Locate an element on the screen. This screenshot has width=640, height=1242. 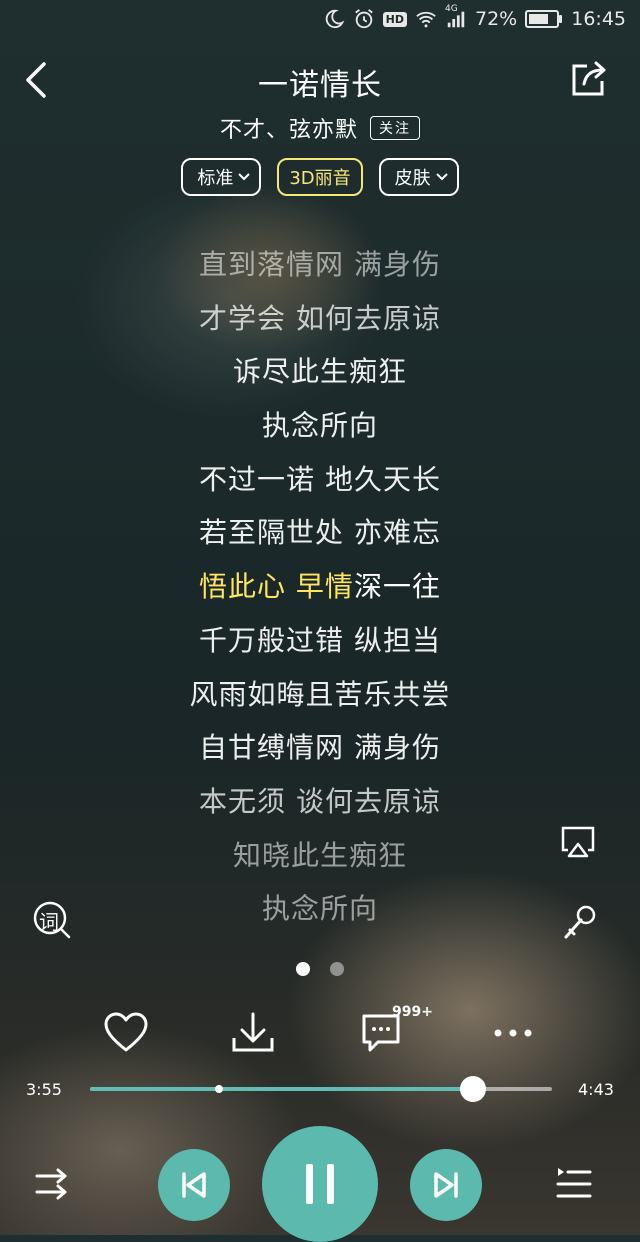
progress-played is located at coordinates (282, 1089).